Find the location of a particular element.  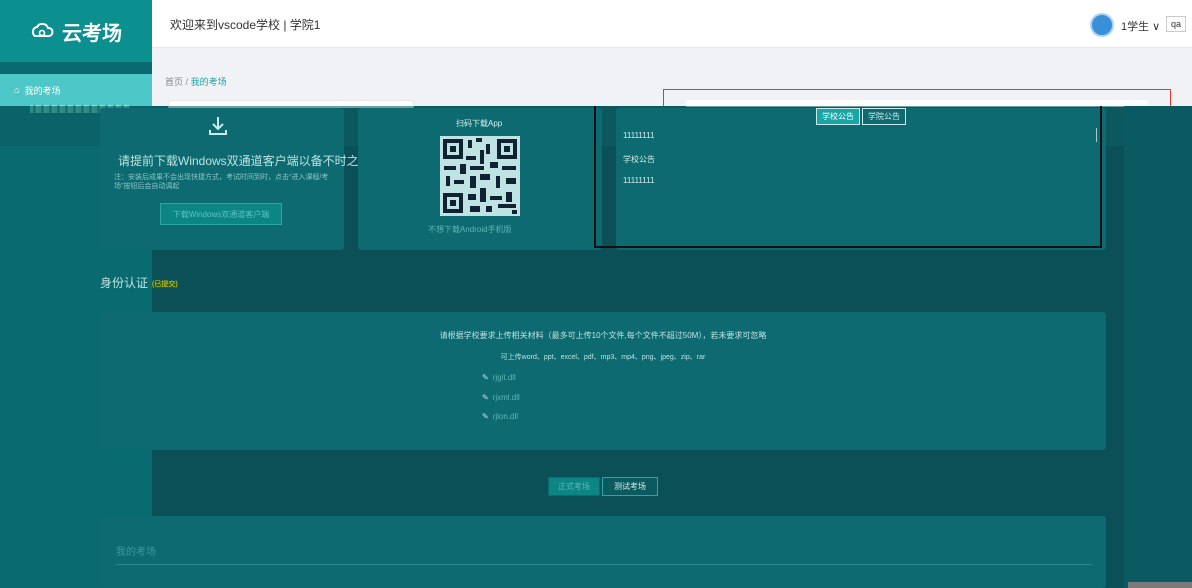

attachment-name: rjlon.dll is located at coordinates (505, 416).